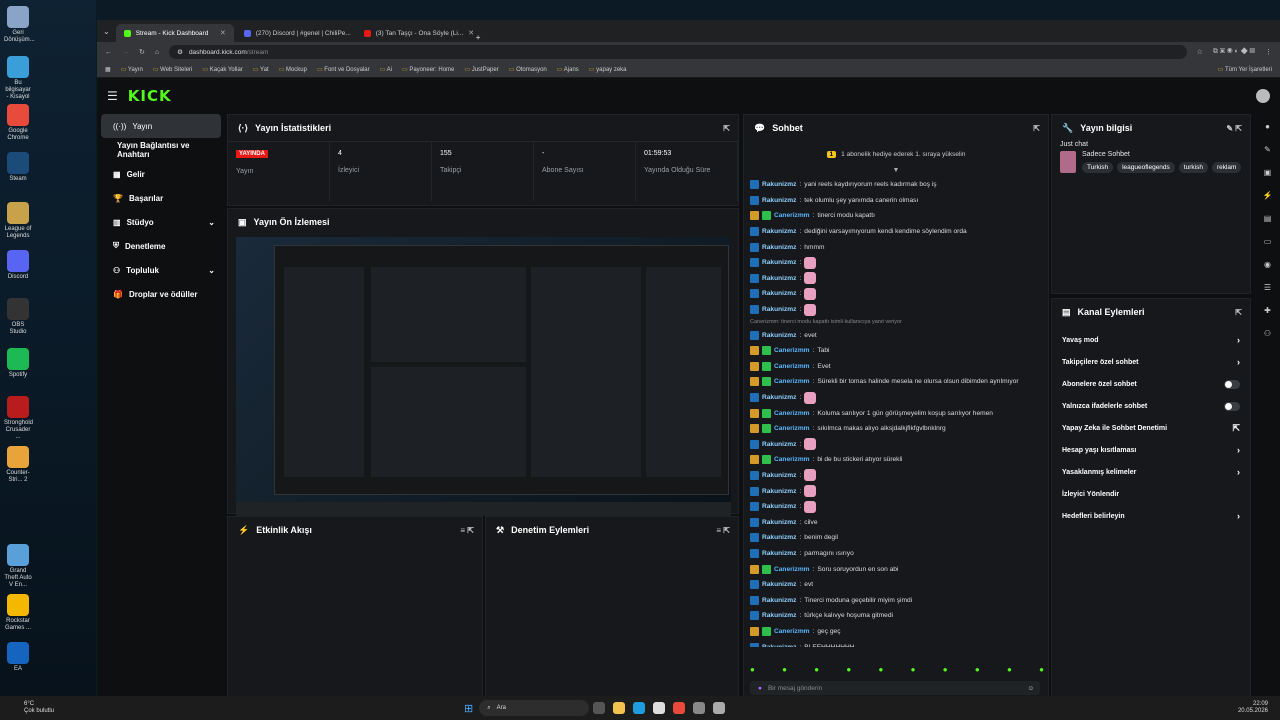 The image size is (1280, 720). Describe the element at coordinates (125, 52) in the screenshot. I see `forward-icon: →` at that location.